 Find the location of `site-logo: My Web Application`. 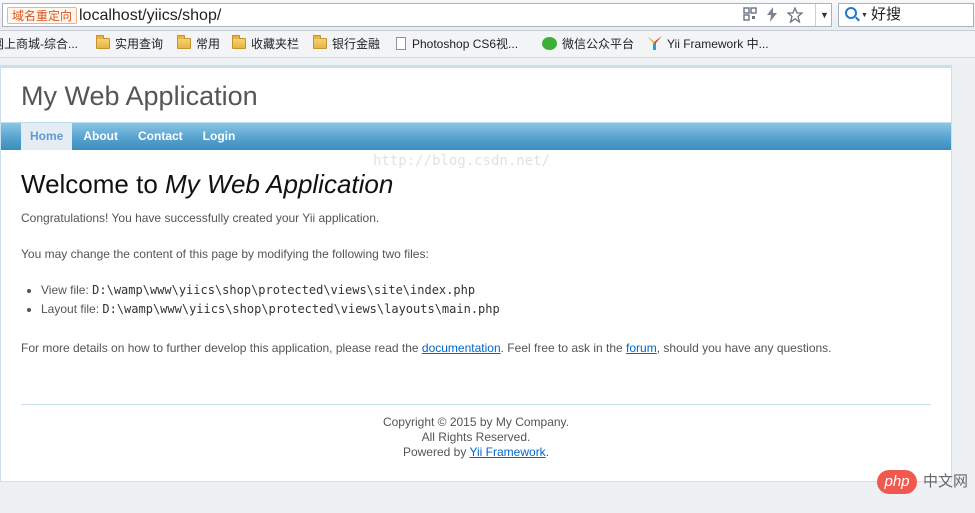

site-logo: My Web Application is located at coordinates (139, 96).